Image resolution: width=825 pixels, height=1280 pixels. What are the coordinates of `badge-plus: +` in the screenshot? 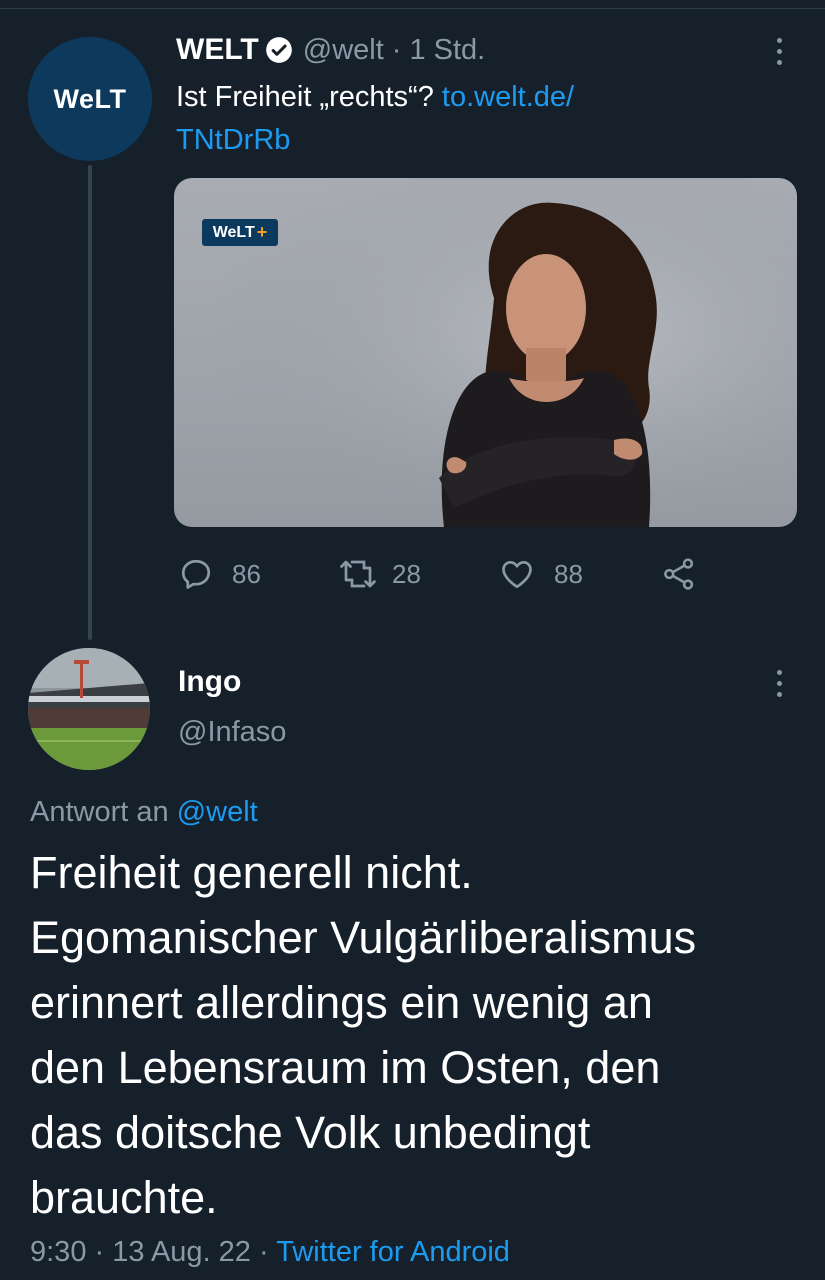 It's located at (262, 232).